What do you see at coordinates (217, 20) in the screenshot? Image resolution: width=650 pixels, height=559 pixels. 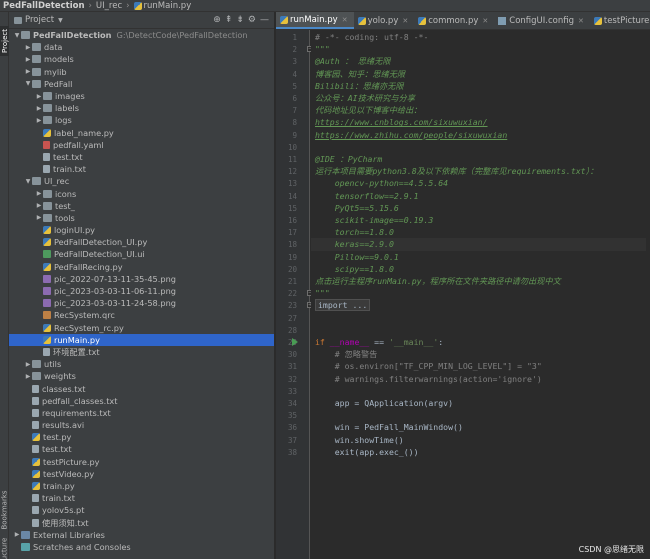 I see `target-icon: ⊕` at bounding box center [217, 20].